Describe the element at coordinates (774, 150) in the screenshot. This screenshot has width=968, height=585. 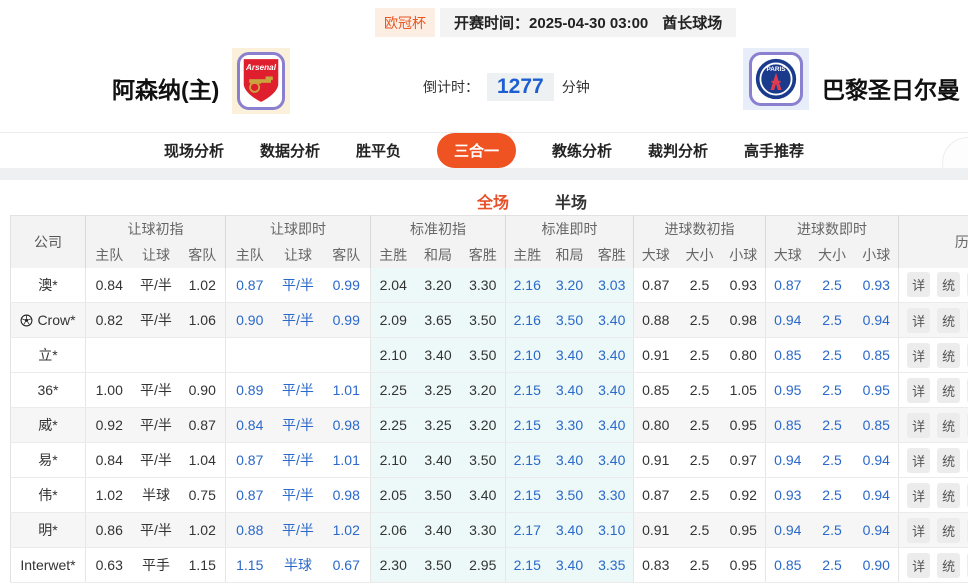
I see `nav-tab-7: 高手推荐` at that location.